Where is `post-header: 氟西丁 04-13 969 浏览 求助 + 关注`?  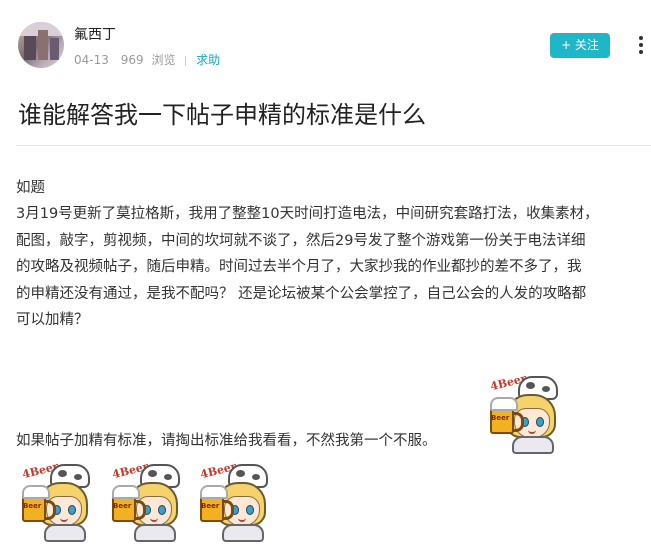
post-header: 氟西丁 04-13 969 浏览 求助 + 关注 is located at coordinates (325, 39).